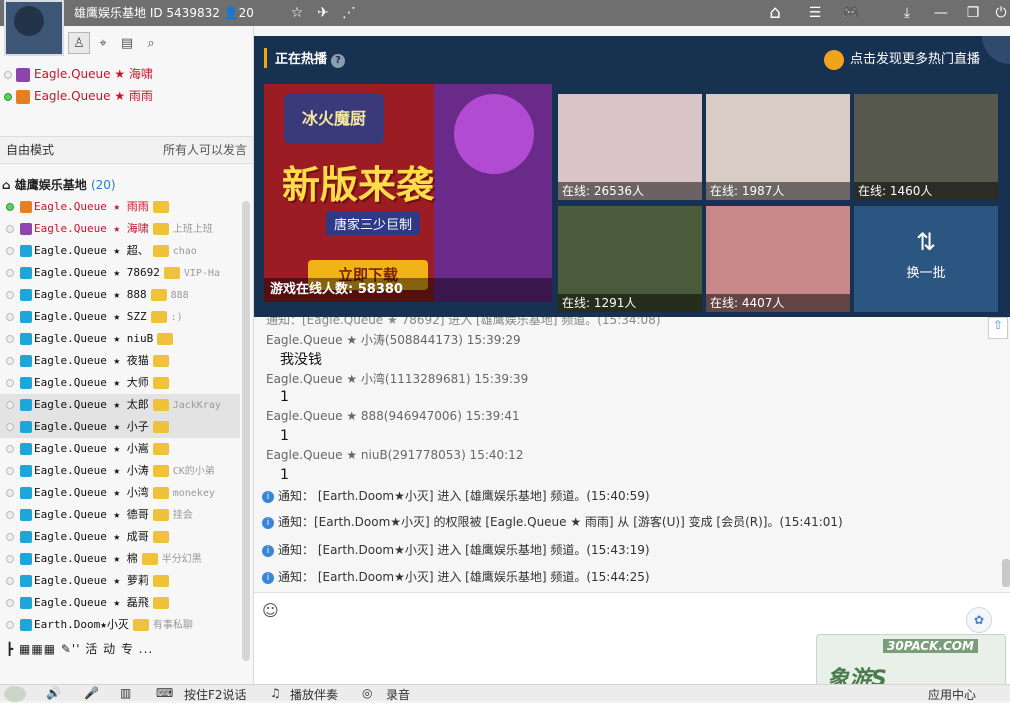 The image size is (1010, 703). What do you see at coordinates (151, 43) in the screenshot?
I see `search-icon: ⌕` at bounding box center [151, 43].